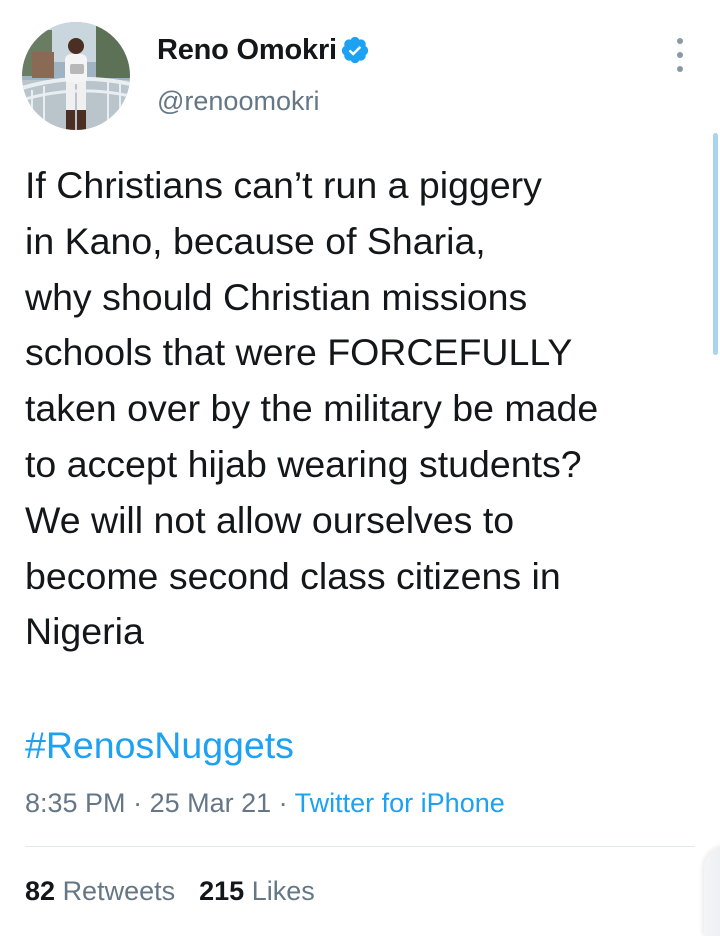 The image size is (720, 936). I want to click on tweet-stats: 82 Retweets 215 Likes, so click(170, 891).